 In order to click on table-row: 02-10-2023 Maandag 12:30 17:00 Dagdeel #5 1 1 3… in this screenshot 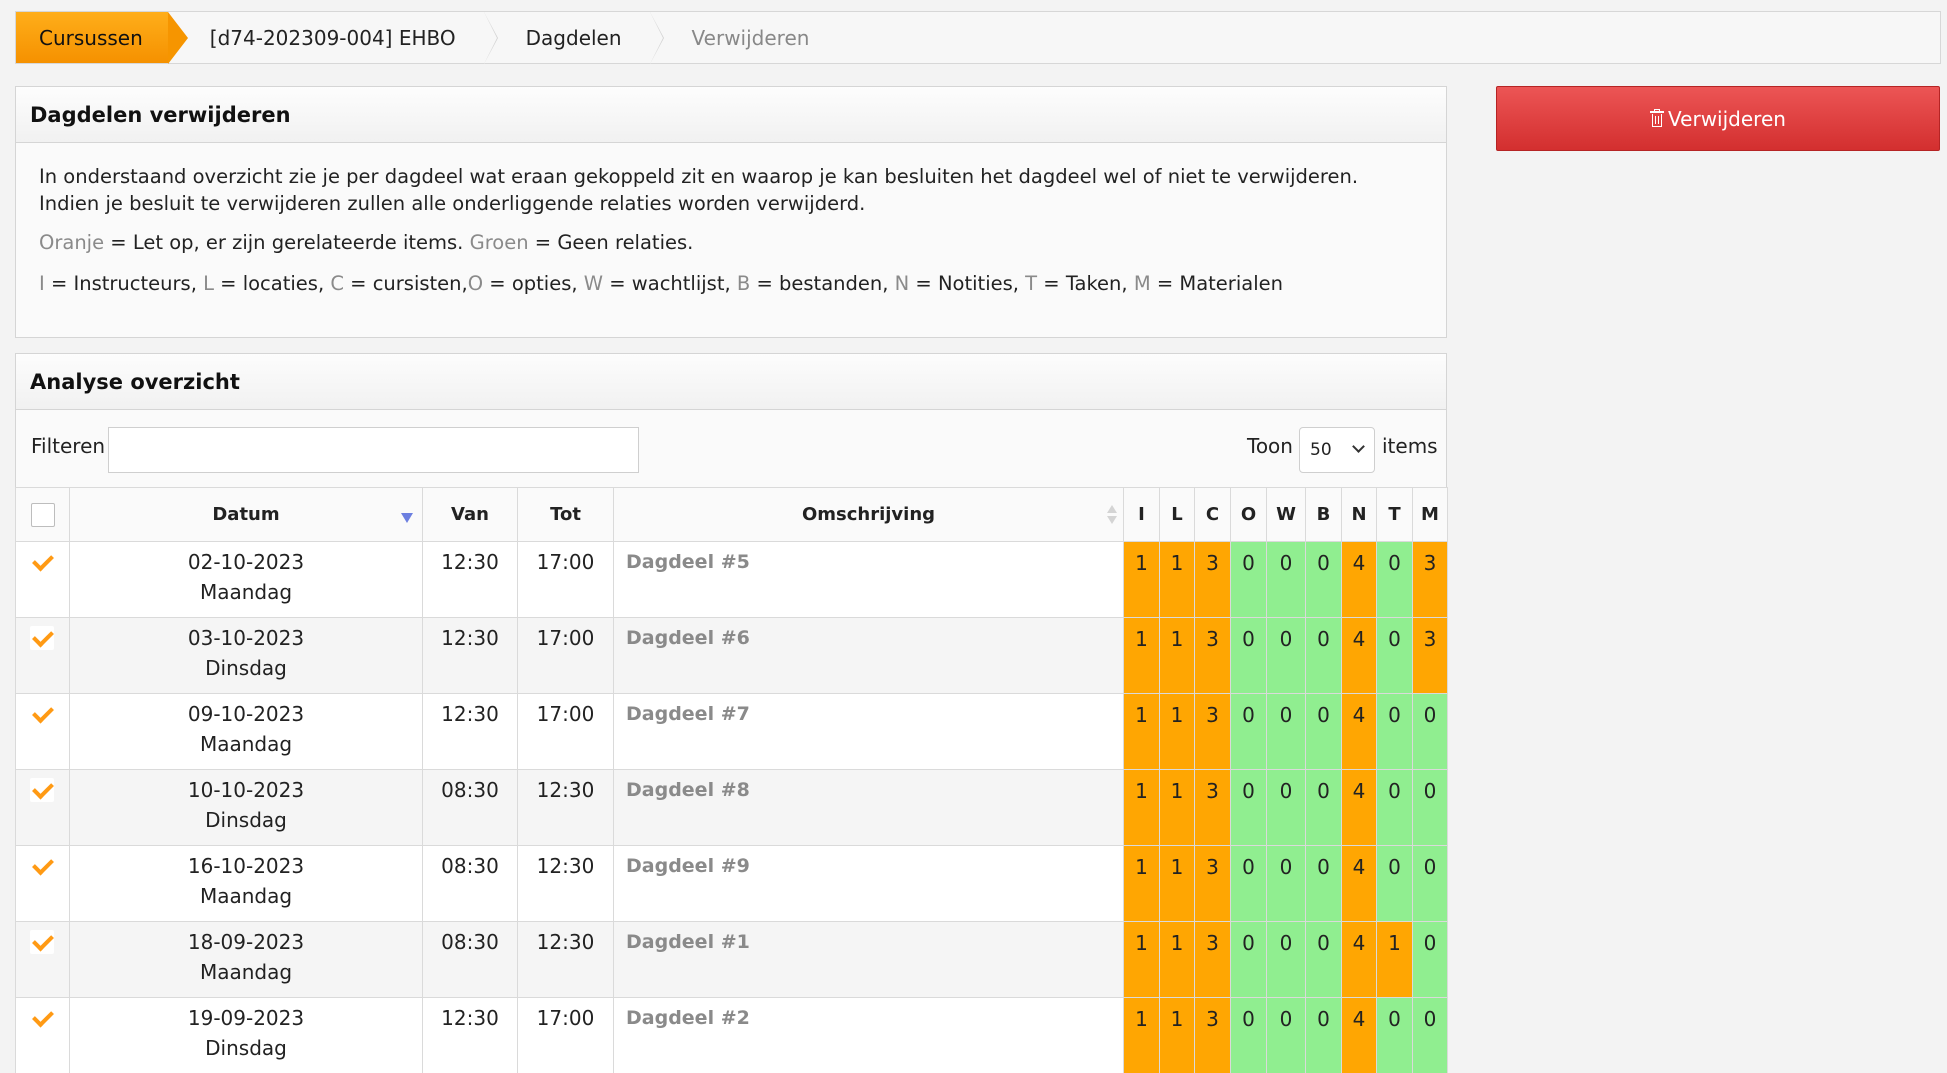, I will do `click(731, 579)`.